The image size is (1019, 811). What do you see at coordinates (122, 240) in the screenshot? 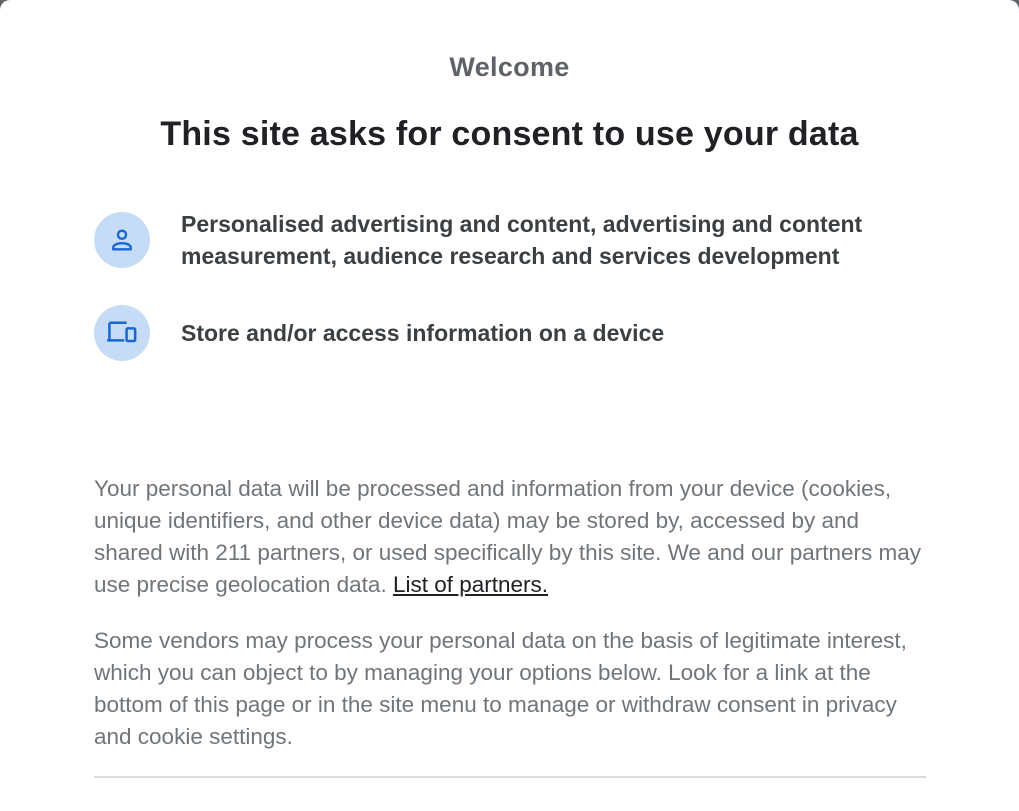
I see `person-icon` at bounding box center [122, 240].